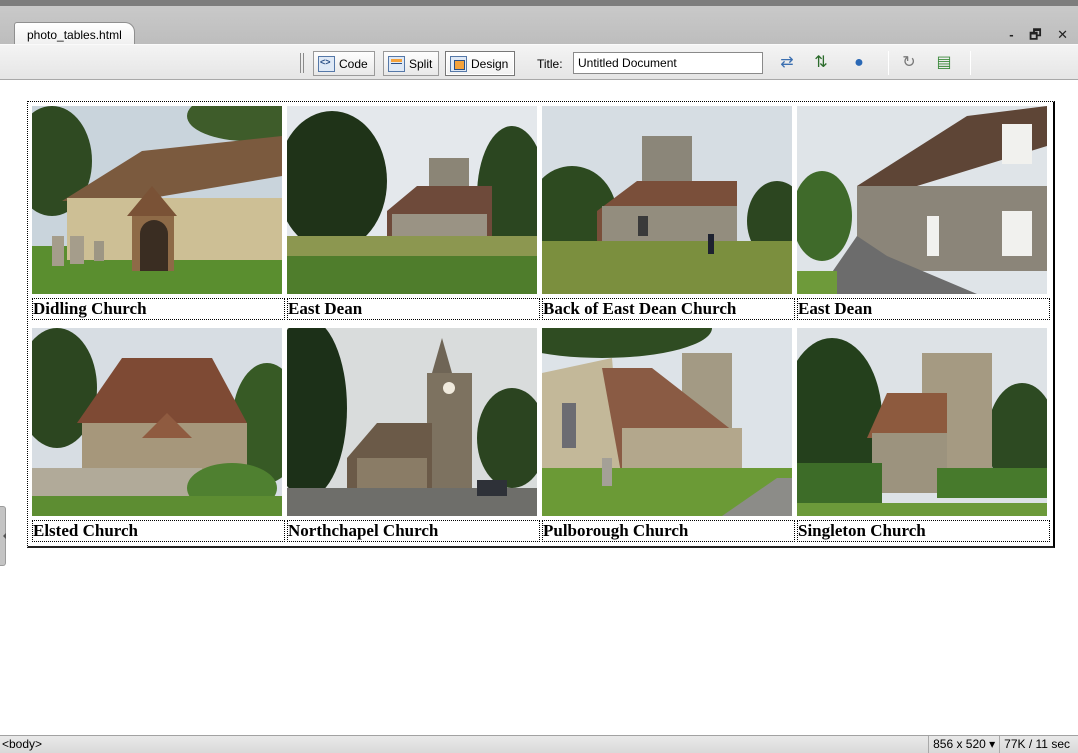 The width and height of the screenshot is (1078, 753). What do you see at coordinates (458, 63) in the screenshot?
I see `design-view-icon` at bounding box center [458, 63].